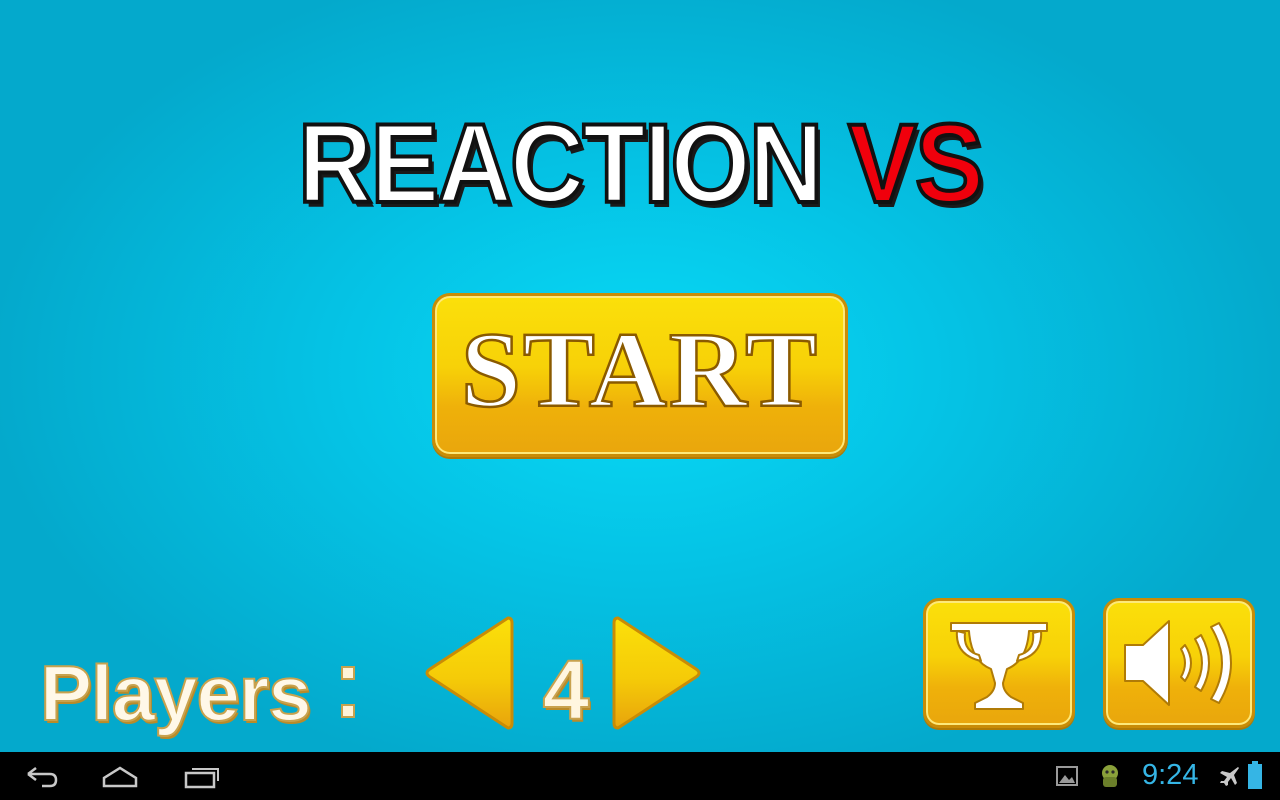 The image size is (1280, 800). I want to click on title-main: REACTION, so click(560, 163).